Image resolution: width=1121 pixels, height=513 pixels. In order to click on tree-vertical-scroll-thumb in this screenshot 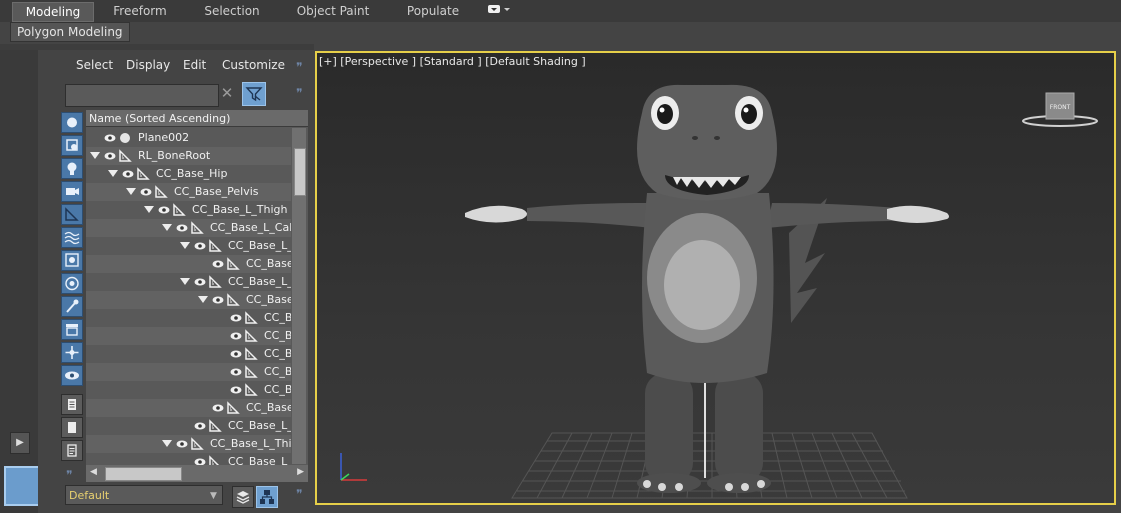, I will do `click(300, 172)`.